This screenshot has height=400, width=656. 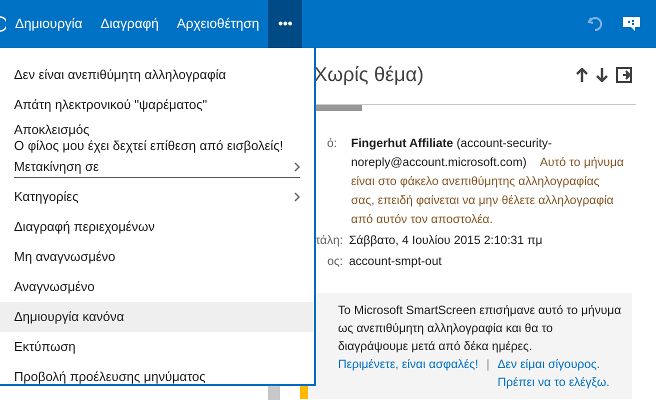 I want to click on header-label: ος:, so click(x=335, y=261).